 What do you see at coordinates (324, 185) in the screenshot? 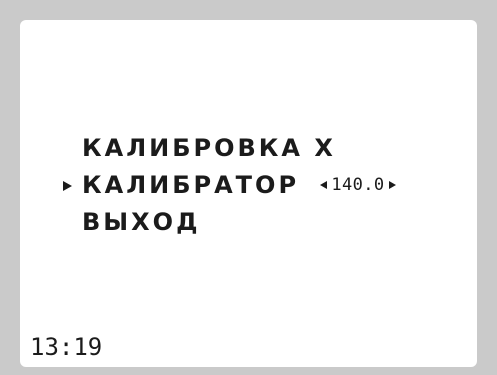
I see `decrease-arrow-icon` at bounding box center [324, 185].